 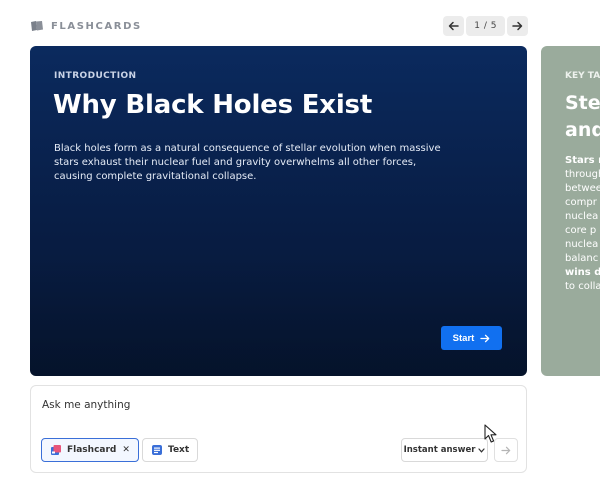 I want to click on next-card-body-line: through, so click(x=582, y=174).